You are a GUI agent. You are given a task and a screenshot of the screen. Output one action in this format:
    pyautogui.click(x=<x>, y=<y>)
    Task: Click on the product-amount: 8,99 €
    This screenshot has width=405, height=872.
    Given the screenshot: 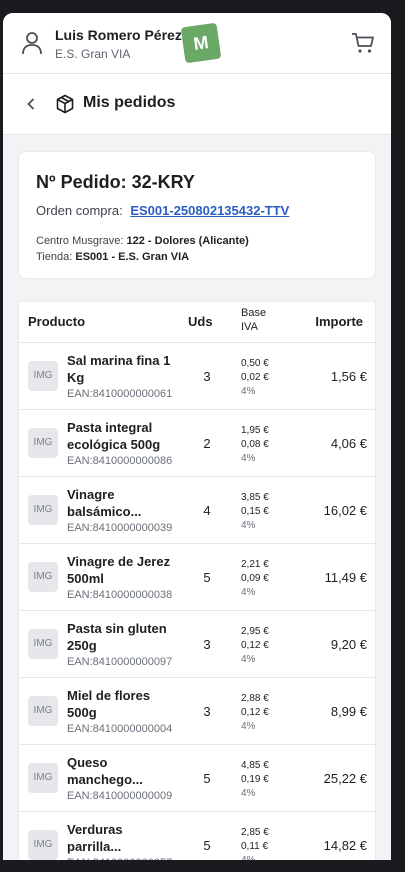 What is the action you would take?
    pyautogui.click(x=348, y=711)
    